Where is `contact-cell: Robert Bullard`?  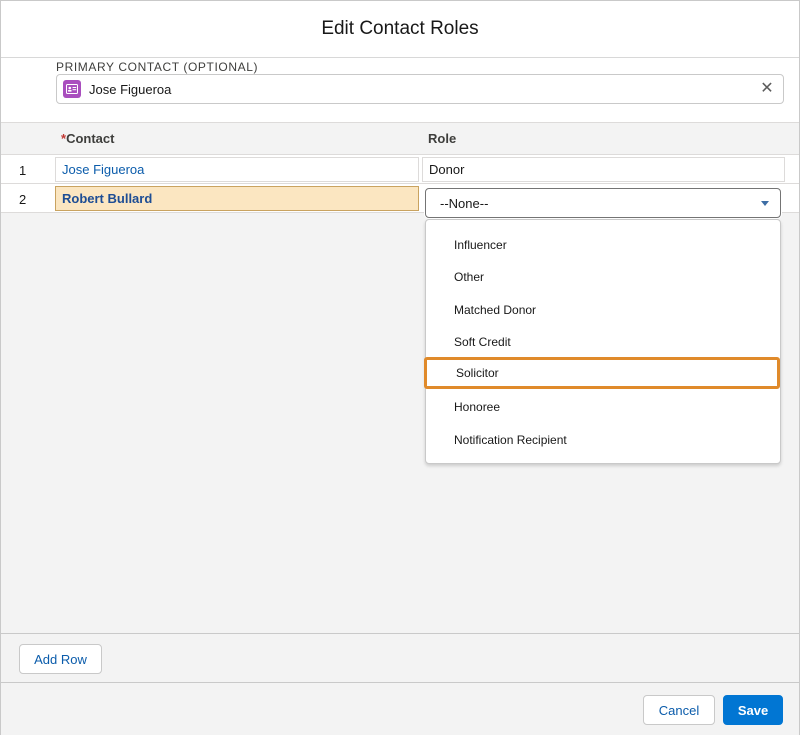
contact-cell: Robert Bullard is located at coordinates (237, 198).